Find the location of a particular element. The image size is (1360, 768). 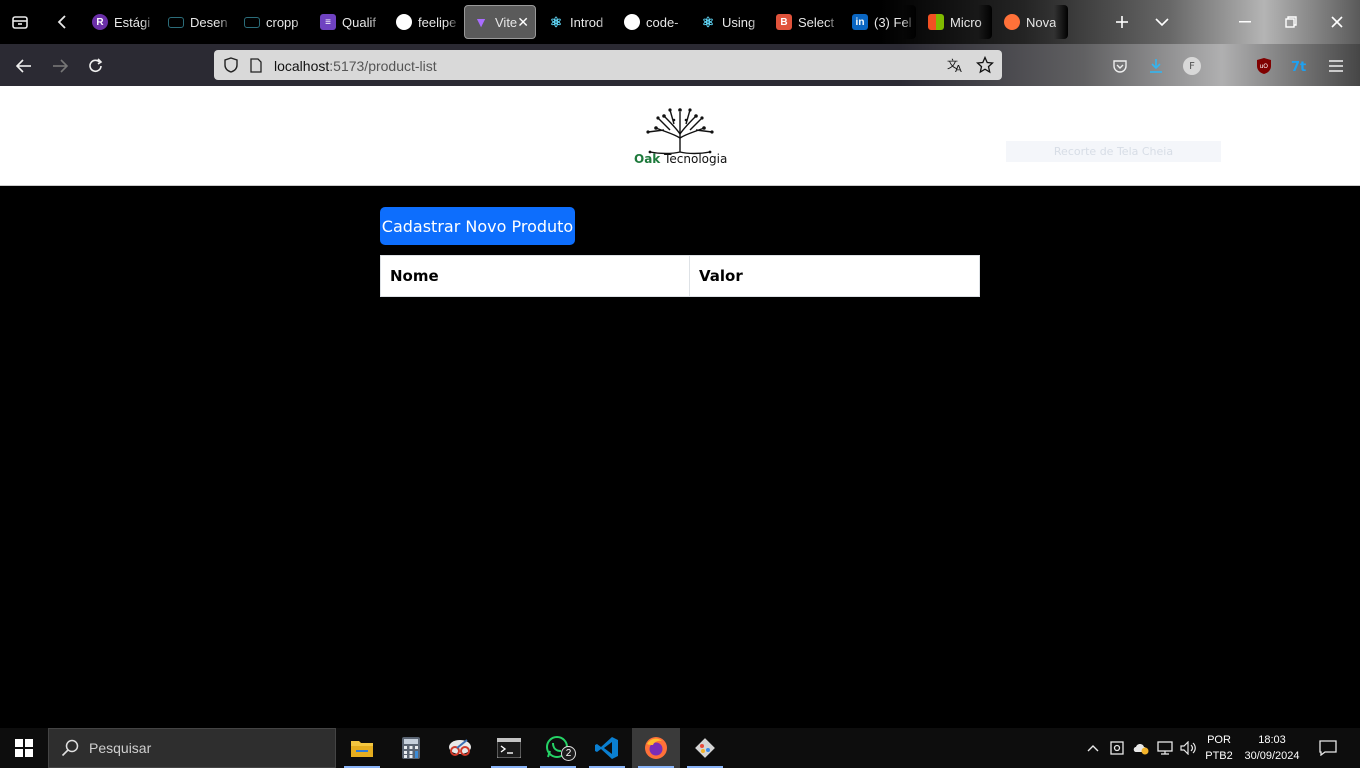

logo-tecnologia-text: Tecnologia is located at coordinates (694, 159).